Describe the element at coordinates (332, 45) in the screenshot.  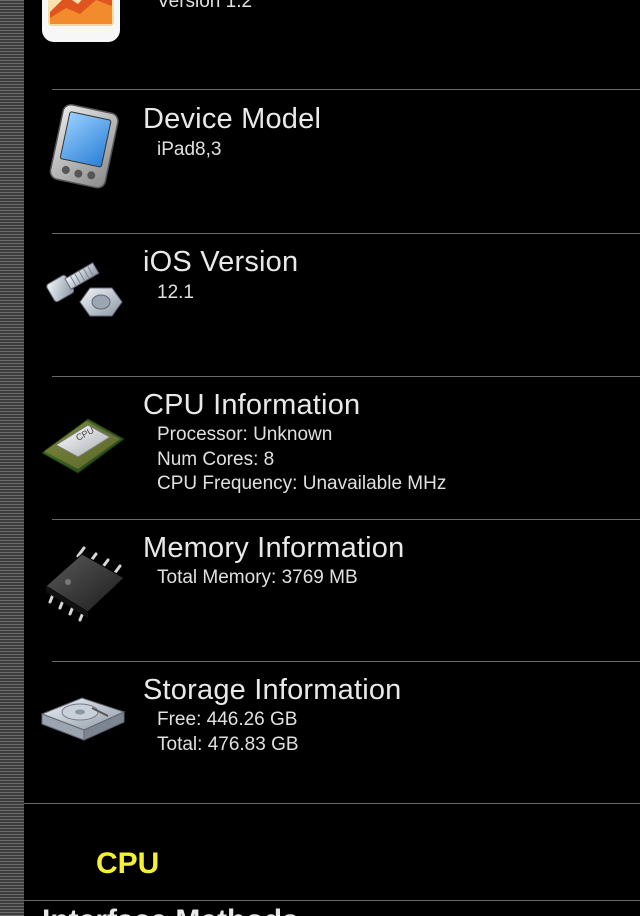
I see `app-version-row: Version 1.2` at that location.